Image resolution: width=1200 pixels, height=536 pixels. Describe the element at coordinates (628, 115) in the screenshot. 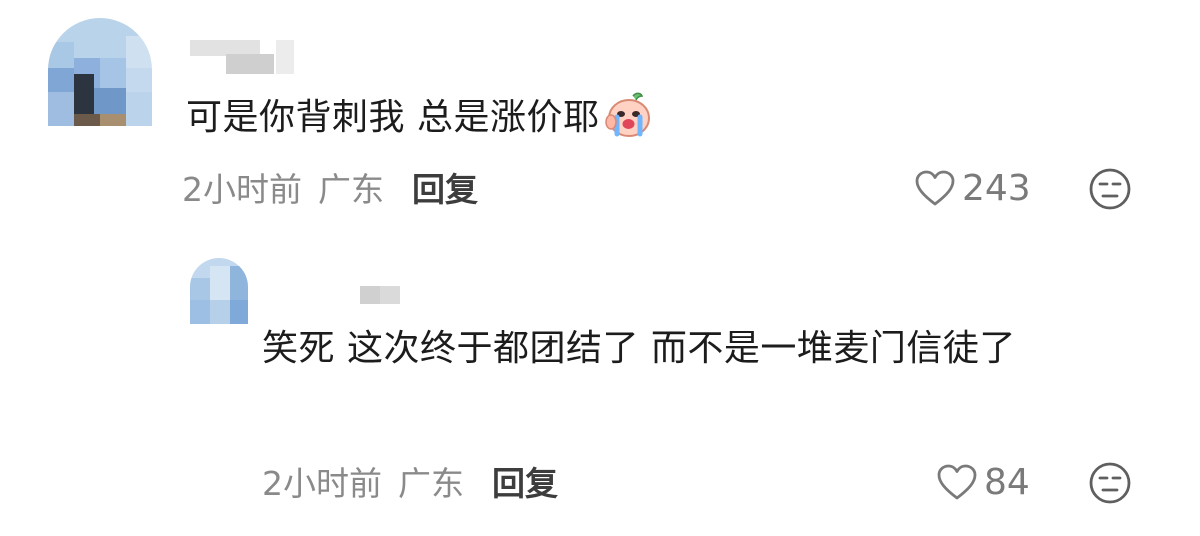

I see `crying-face-sticker-icon` at that location.